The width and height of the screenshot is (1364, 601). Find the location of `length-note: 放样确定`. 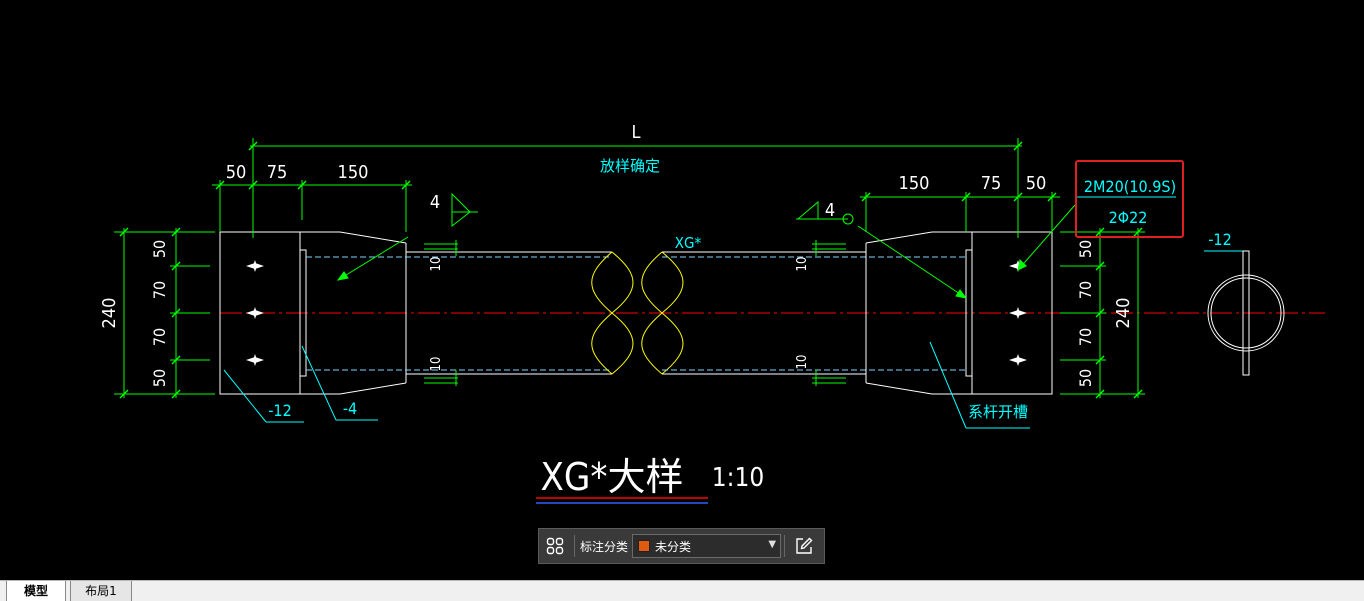

length-note: 放样确定 is located at coordinates (630, 166).